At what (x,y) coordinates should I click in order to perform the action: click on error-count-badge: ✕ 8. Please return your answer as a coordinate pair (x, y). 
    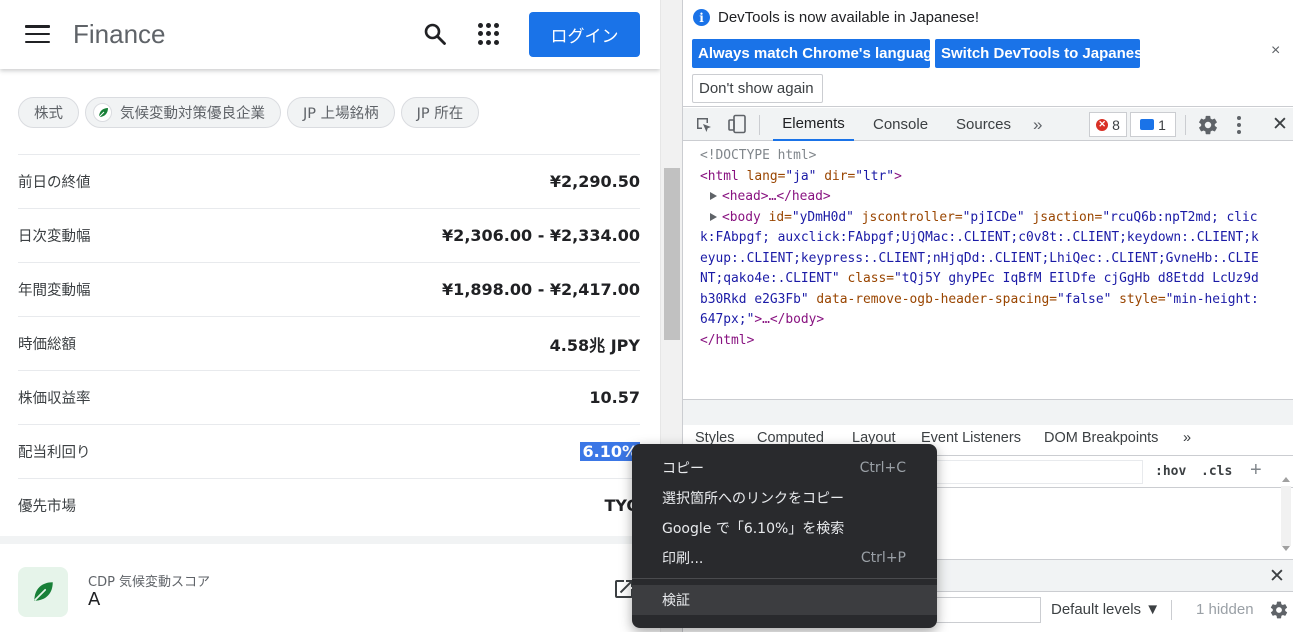
    Looking at the image, I should click on (1108, 124).